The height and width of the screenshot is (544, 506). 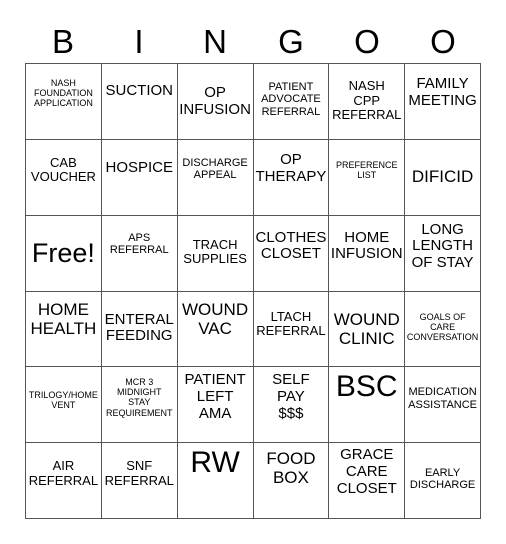 I want to click on bingo-cell: NASH FOUNDATION APPLICATION, so click(x=64, y=102).